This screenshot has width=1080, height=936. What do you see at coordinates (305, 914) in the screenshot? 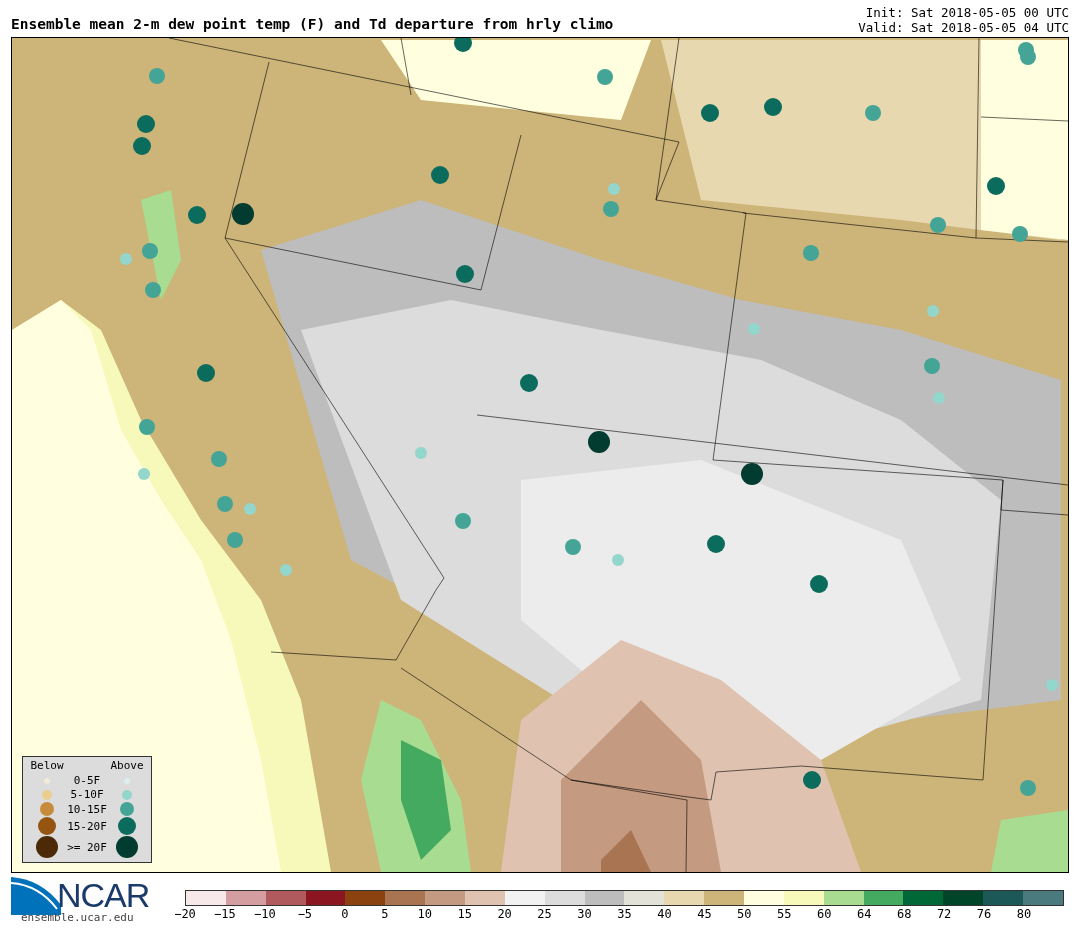
I see `scale-tick-label: −5` at bounding box center [305, 914].